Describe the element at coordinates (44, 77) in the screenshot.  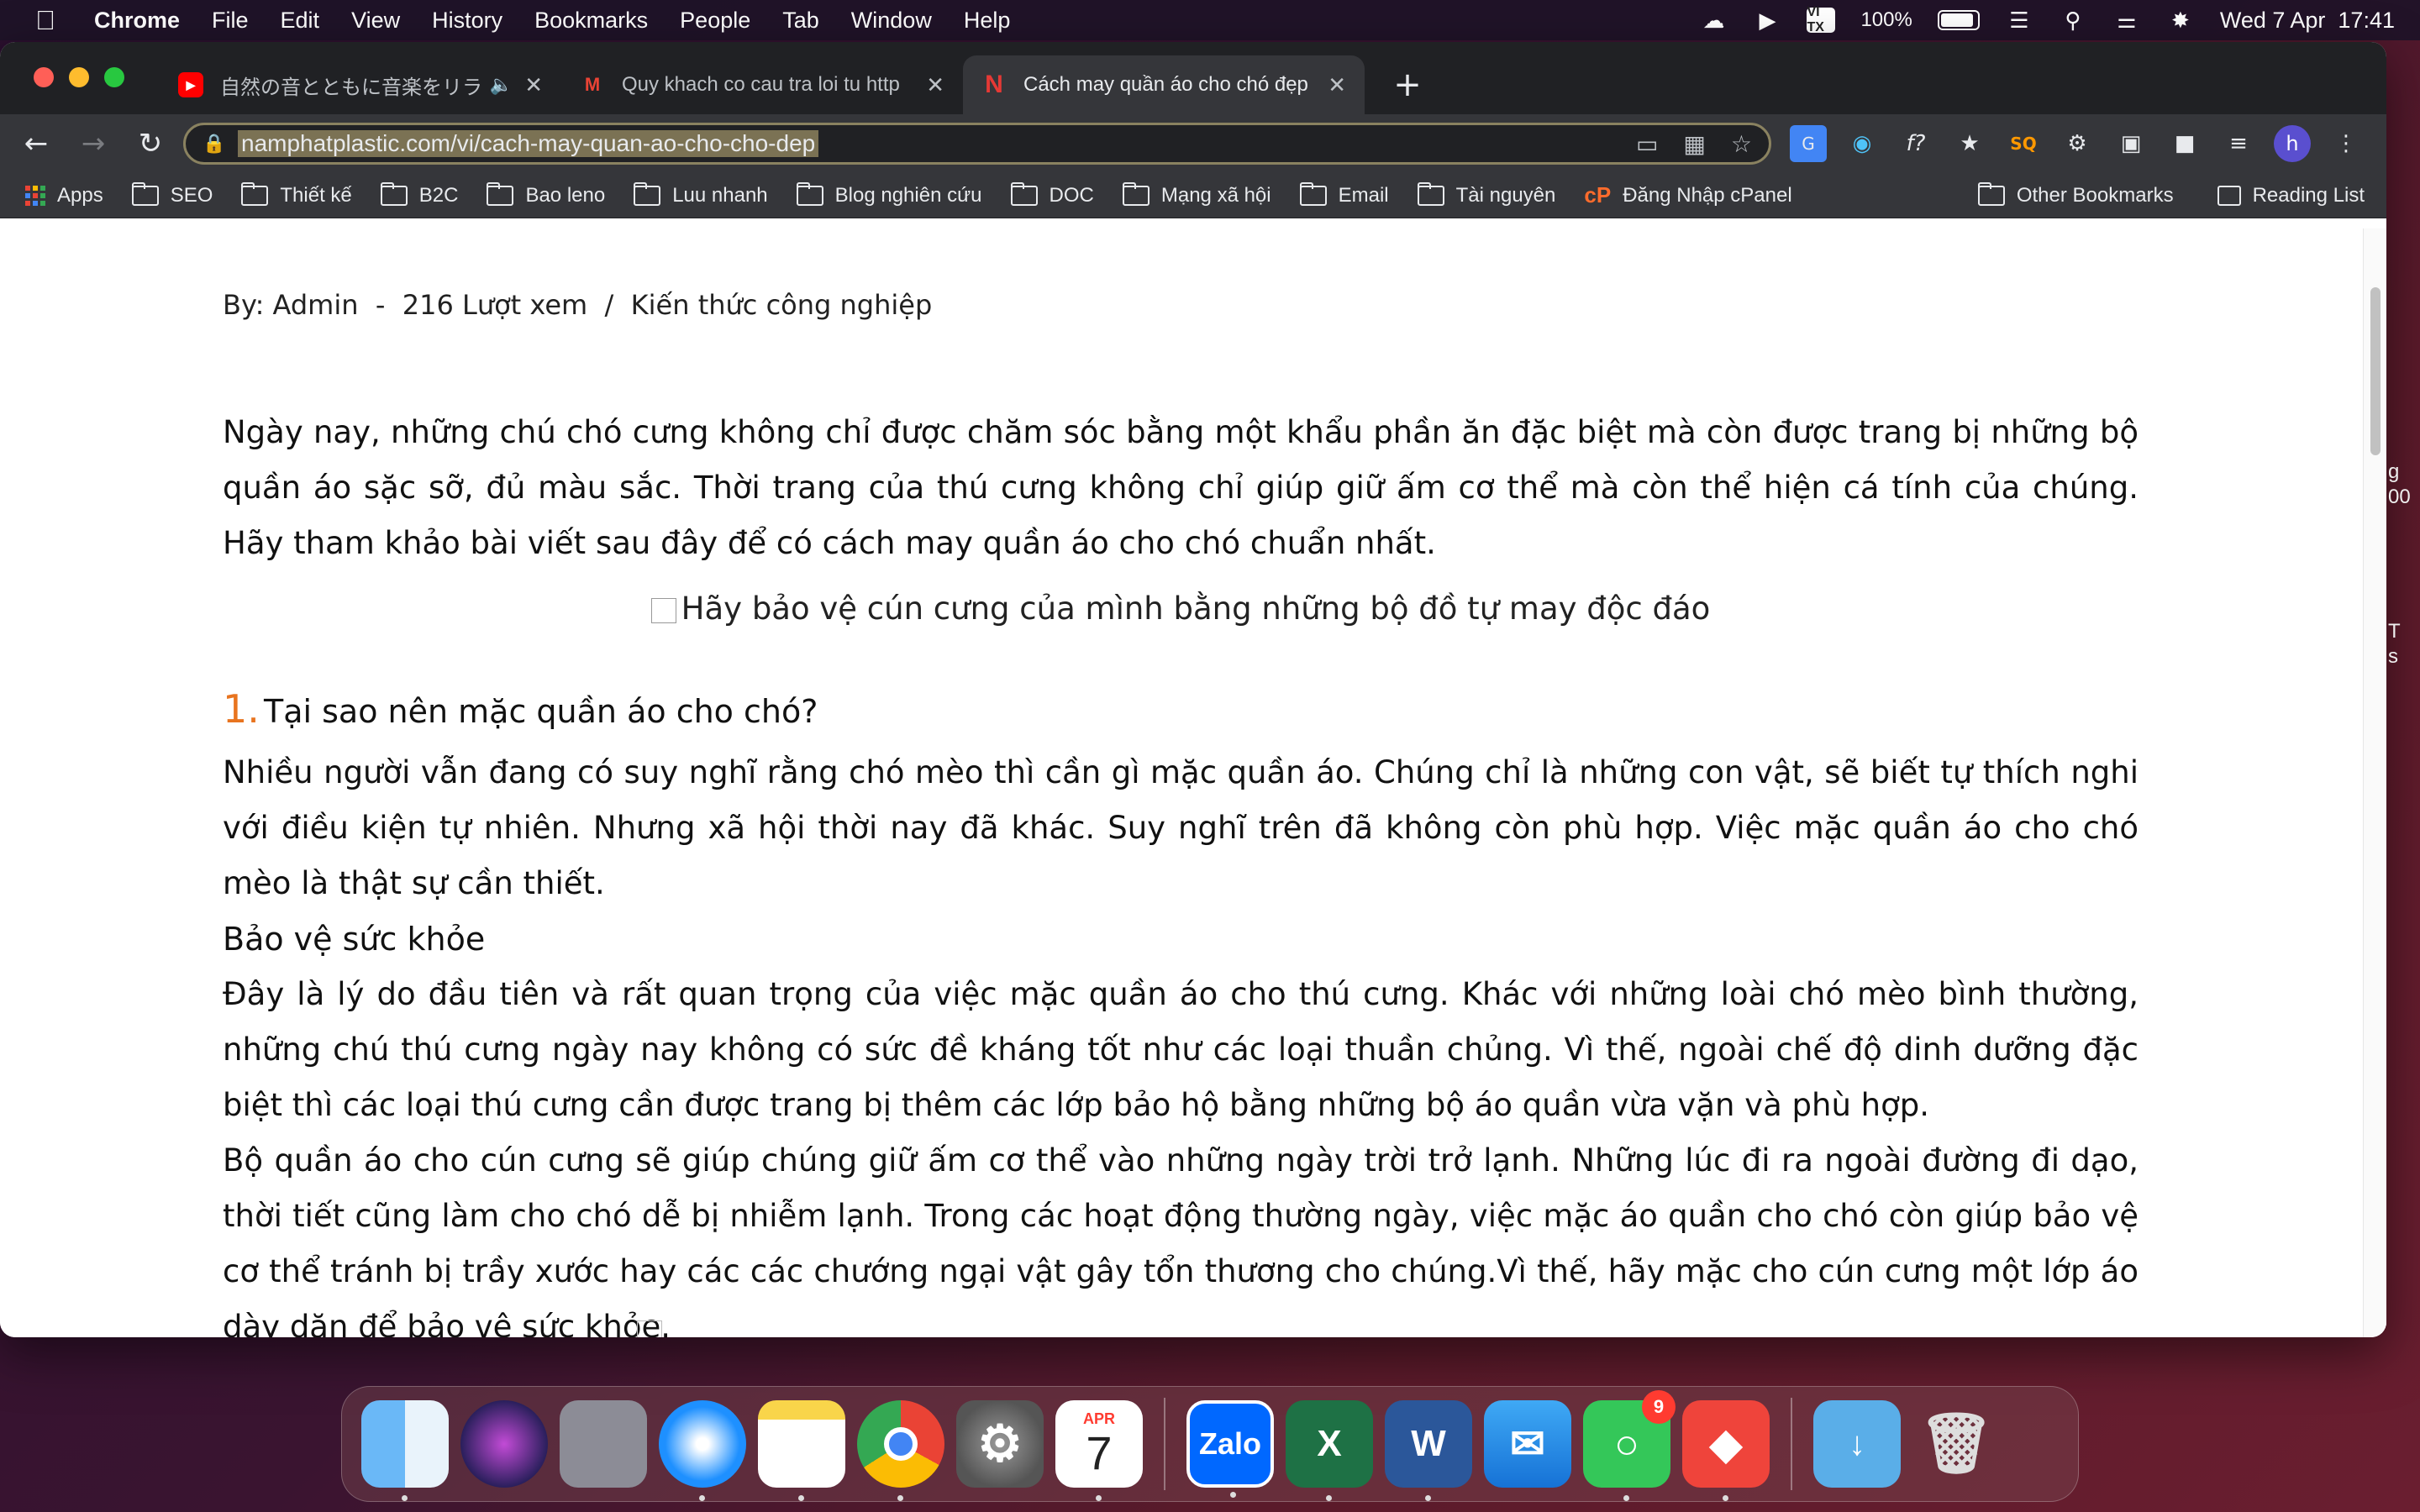
I see `close-window-button` at that location.